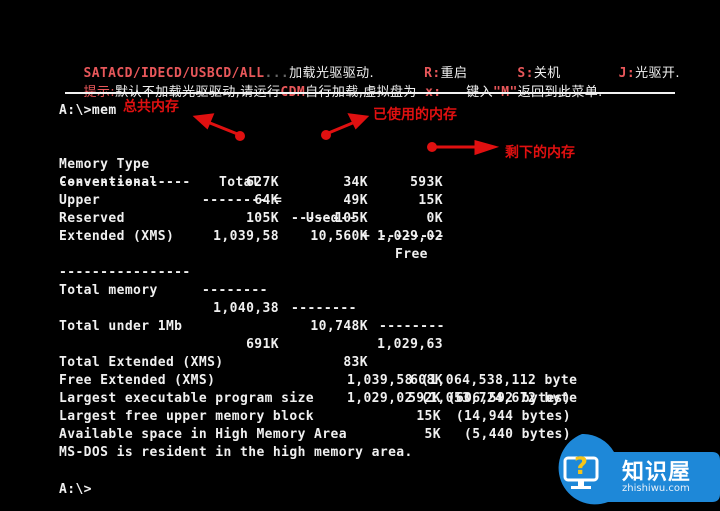  Describe the element at coordinates (203, 121) in the screenshot. I see `arrow-total-head` at that location.